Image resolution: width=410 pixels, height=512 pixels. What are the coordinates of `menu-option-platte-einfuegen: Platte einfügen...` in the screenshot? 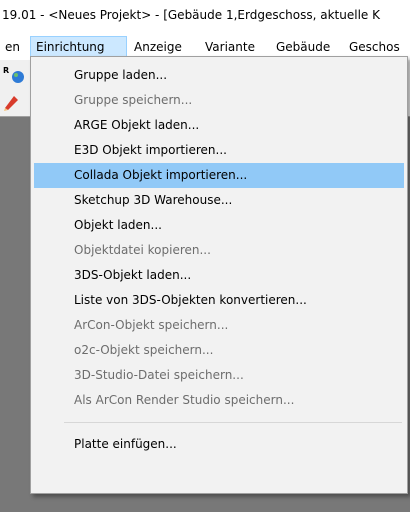 It's located at (219, 444).